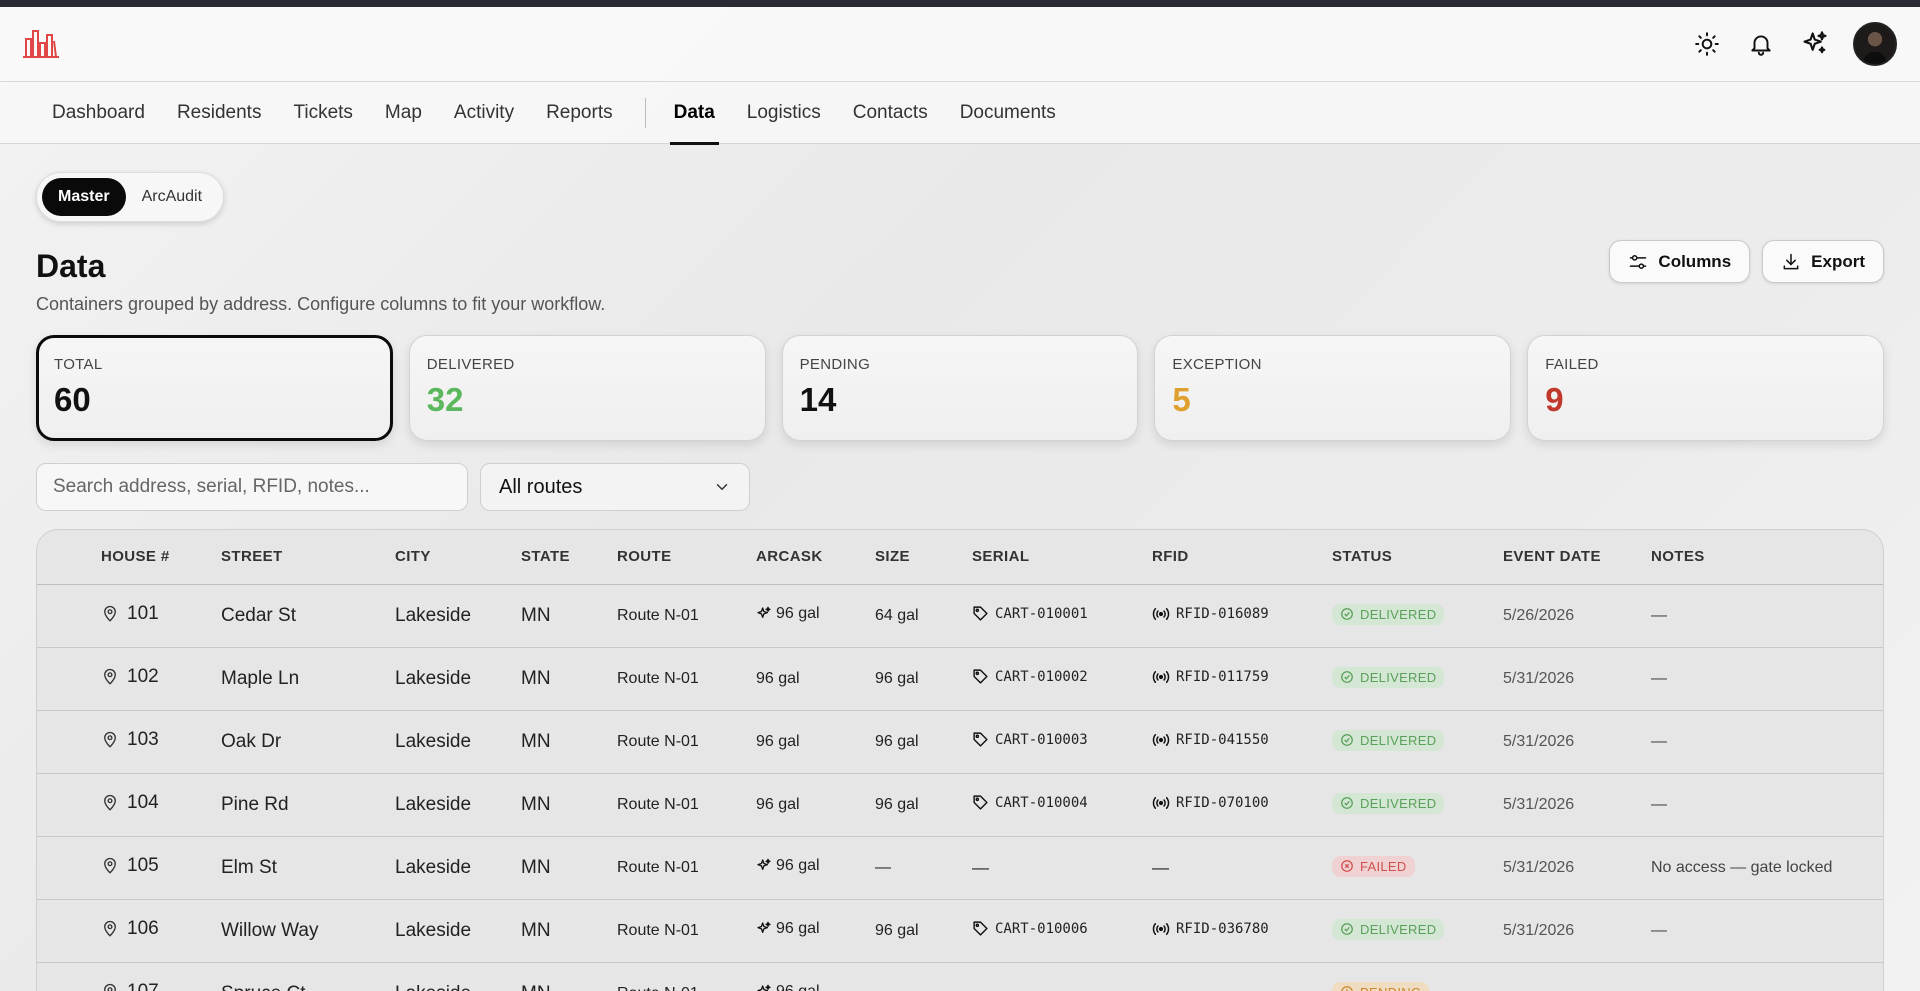  Describe the element at coordinates (1222, 740) in the screenshot. I see `rfid-value: RFID-041550` at that location.